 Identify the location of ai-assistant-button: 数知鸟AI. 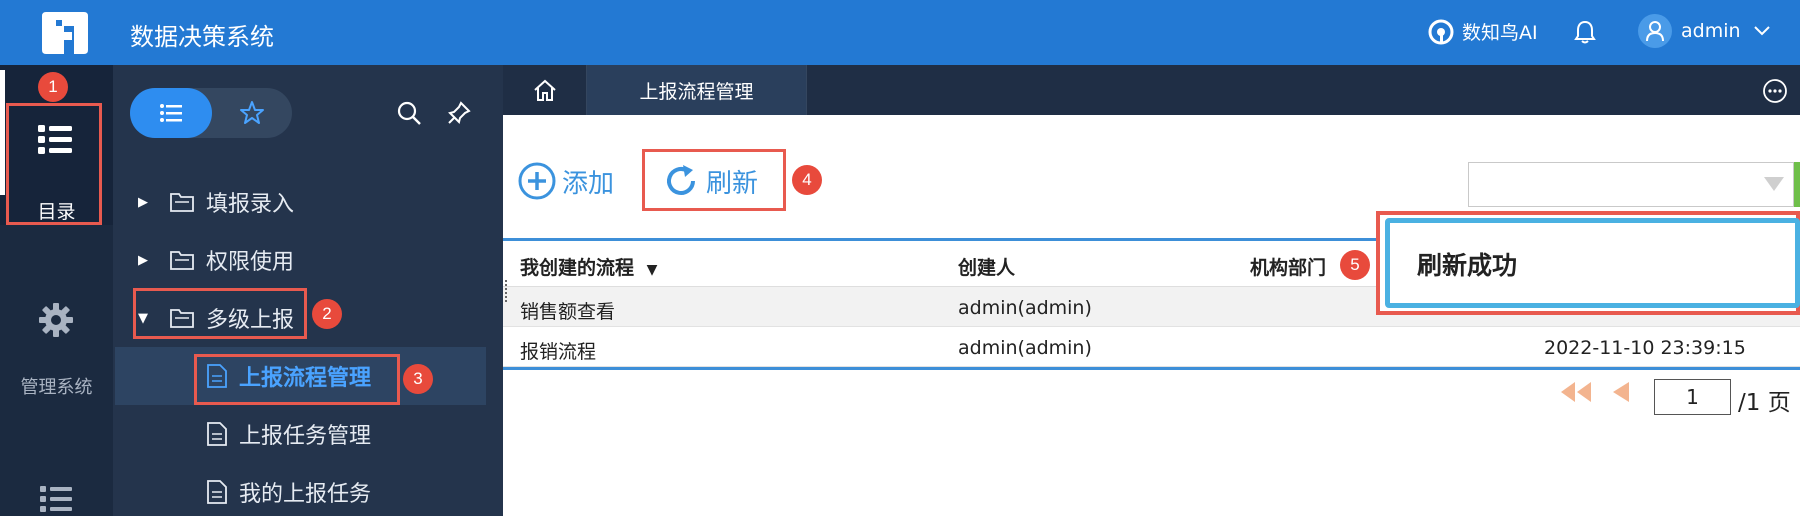
(1483, 31).